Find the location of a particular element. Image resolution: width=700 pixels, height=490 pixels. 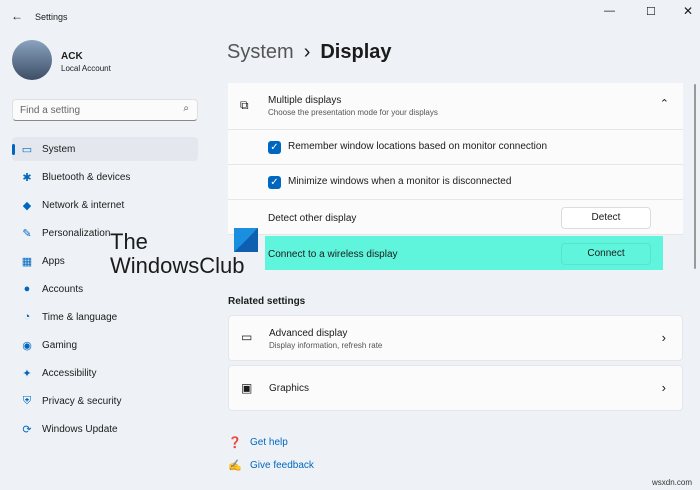

sidebar-icon: ◉ is located at coordinates (27, 345).